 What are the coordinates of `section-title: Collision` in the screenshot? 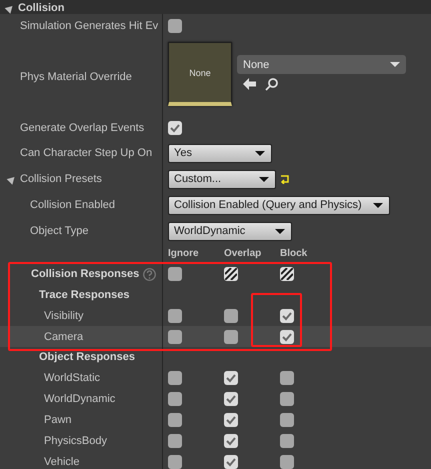 It's located at (41, 8).